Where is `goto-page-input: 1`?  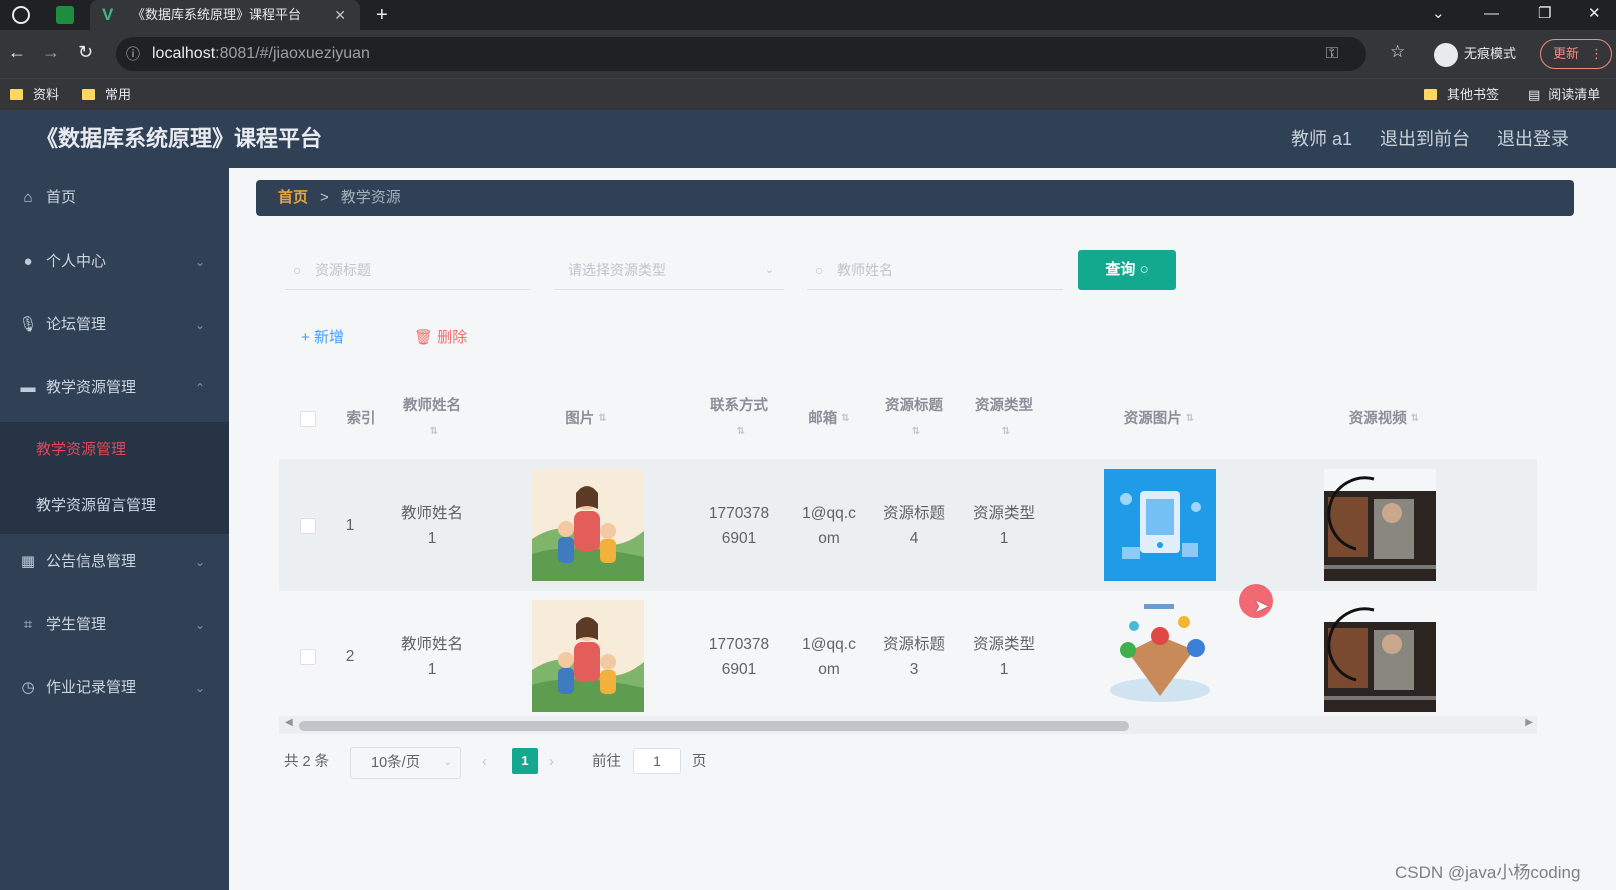 goto-page-input: 1 is located at coordinates (657, 761).